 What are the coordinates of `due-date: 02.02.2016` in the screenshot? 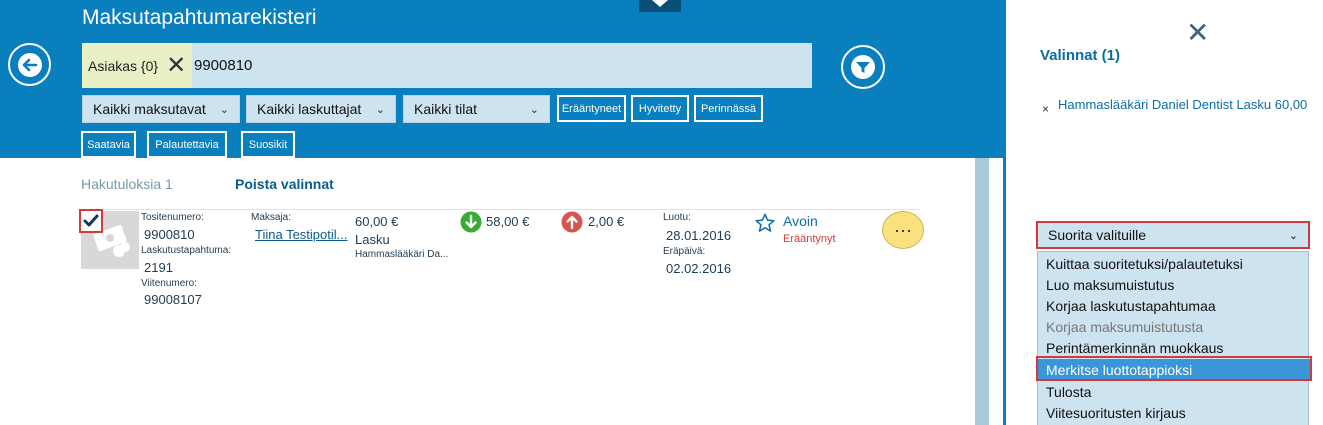 It's located at (699, 268).